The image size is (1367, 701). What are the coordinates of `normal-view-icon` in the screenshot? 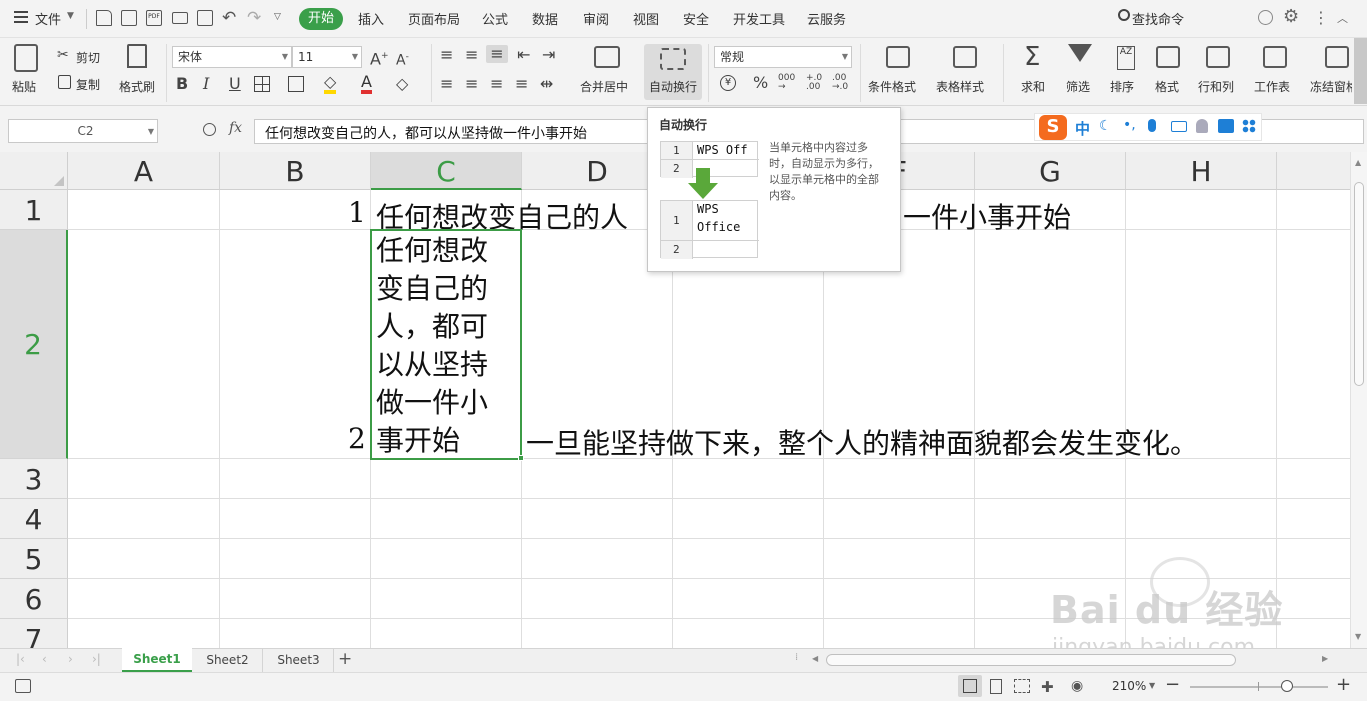 It's located at (970, 686).